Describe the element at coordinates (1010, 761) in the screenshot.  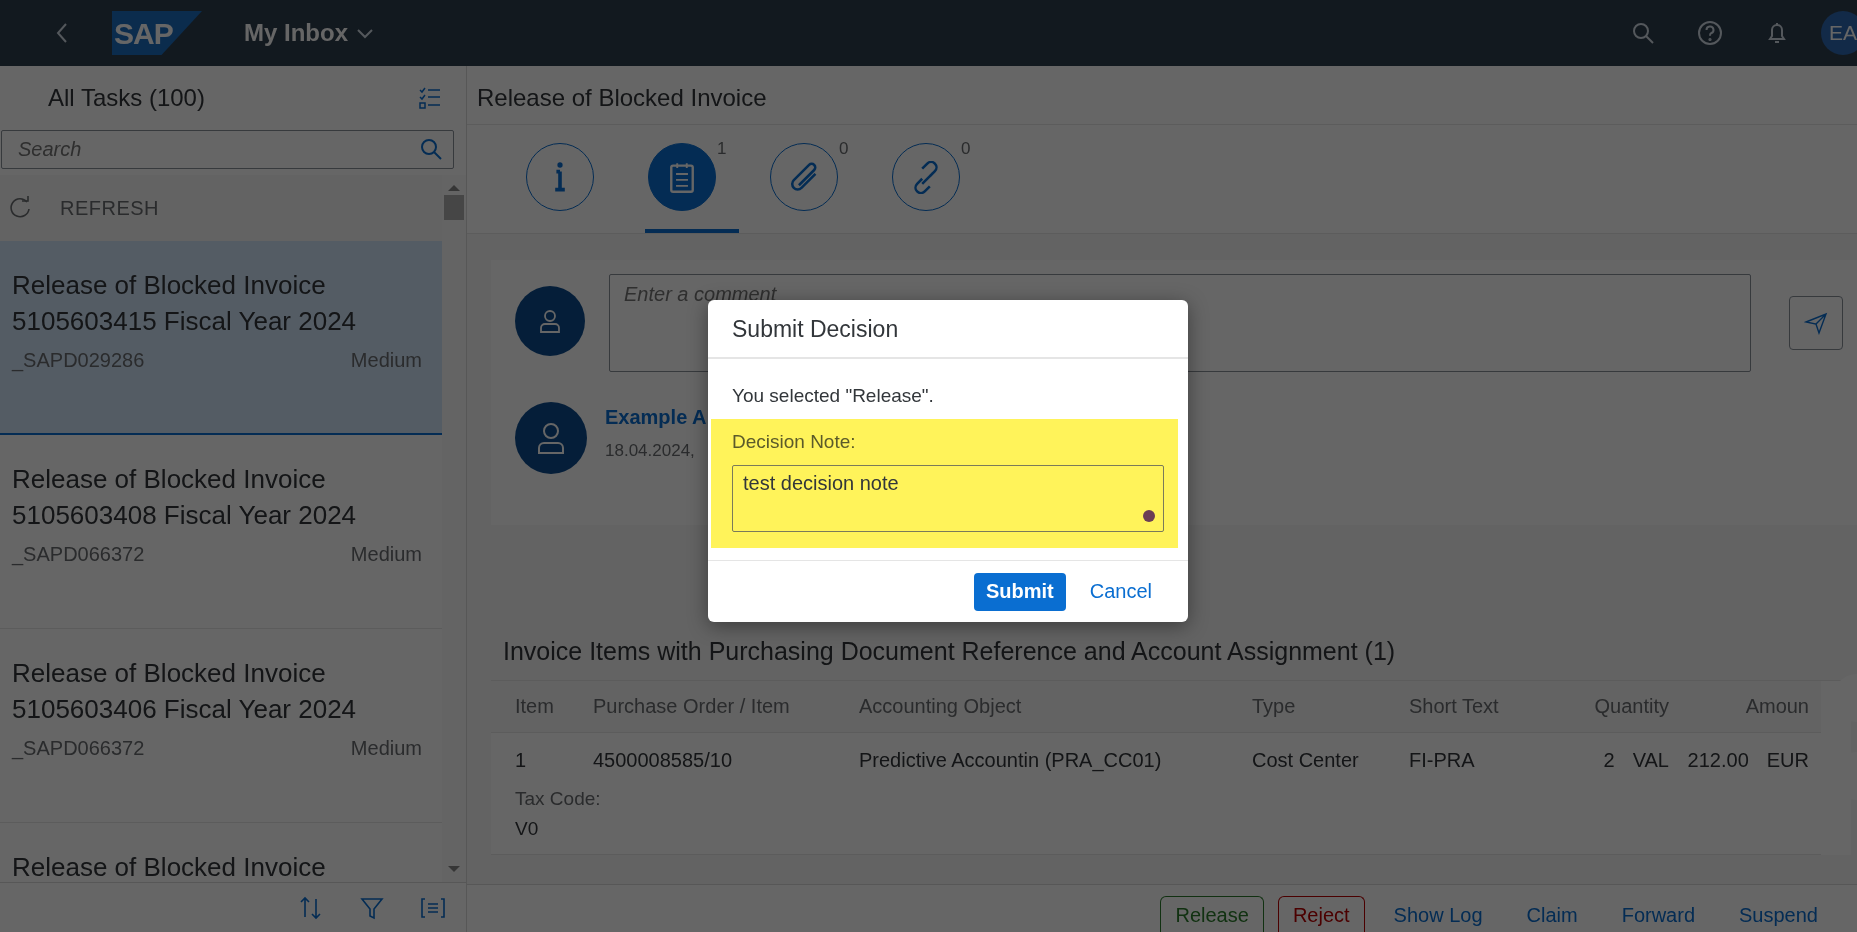
I see `table-cell-text: Predictive Accountin (PRA_CC01)` at that location.